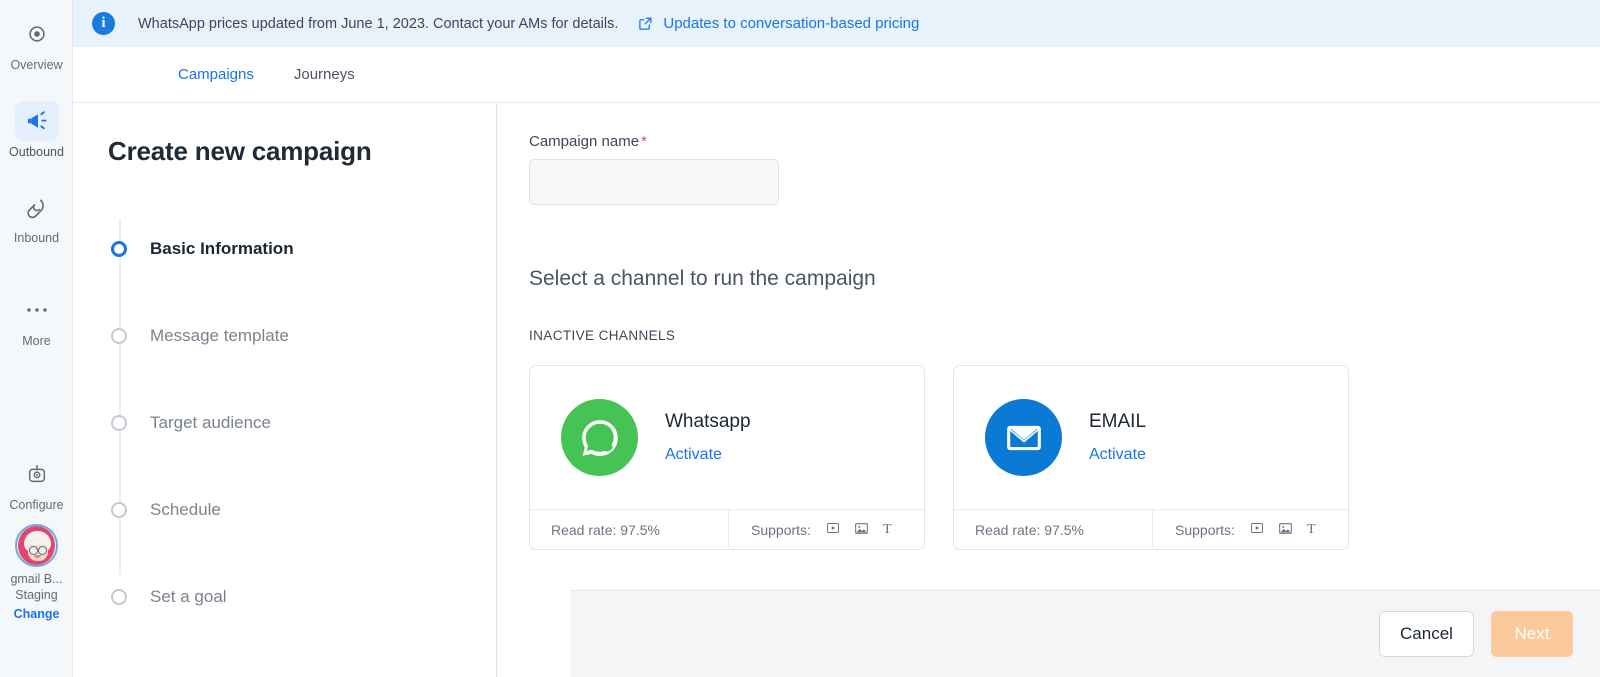 The image size is (1600, 677). Describe the element at coordinates (36, 238) in the screenshot. I see `rail-item-inbound-label: Inbound` at that location.